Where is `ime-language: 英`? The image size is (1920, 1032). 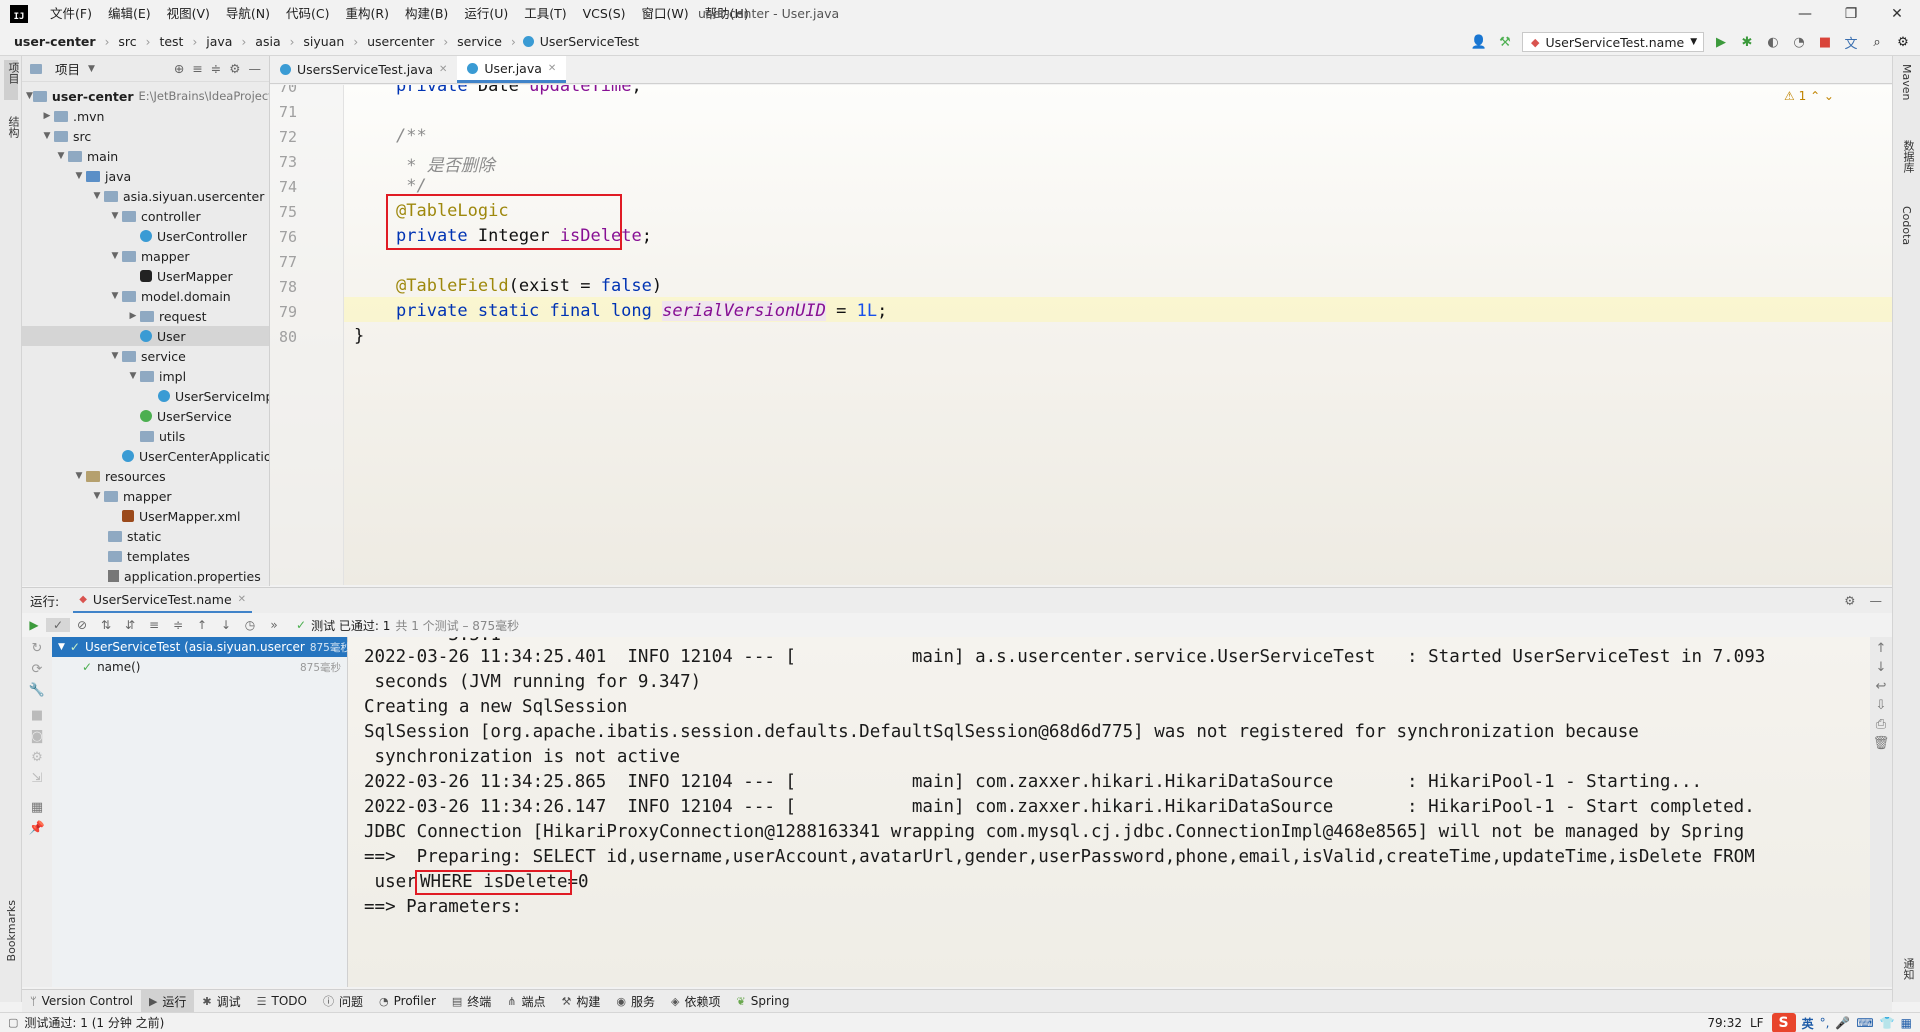
ime-language: 英 is located at coordinates (1808, 1023).